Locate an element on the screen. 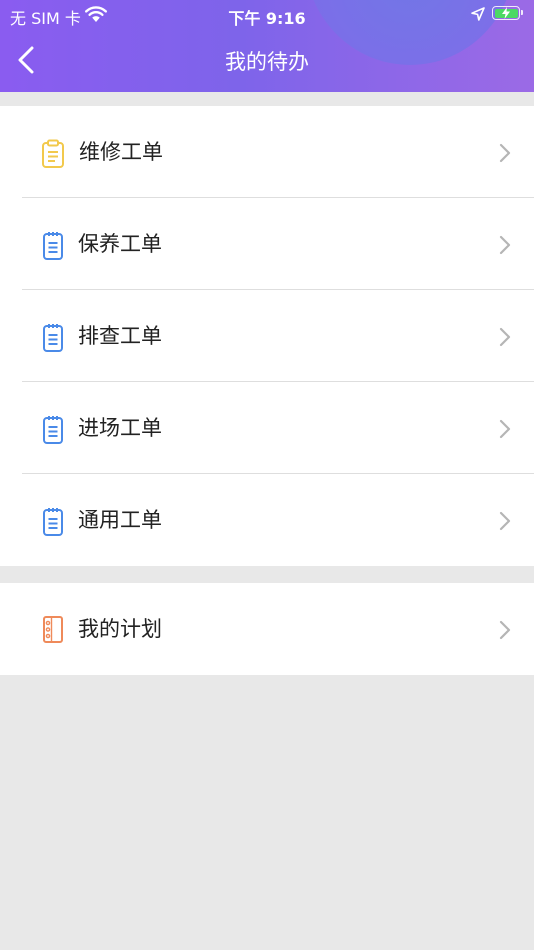 This screenshot has width=534, height=950. list-item-inspection-order: 排查工单 is located at coordinates (267, 336).